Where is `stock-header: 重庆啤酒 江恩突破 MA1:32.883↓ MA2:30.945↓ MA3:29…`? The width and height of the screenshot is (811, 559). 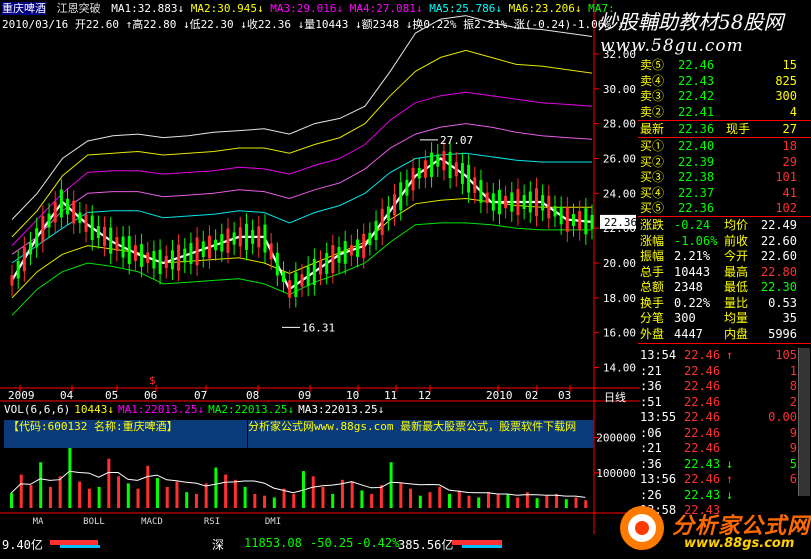
stock-header: 重庆啤酒 江恩突破 MA1:32.883↓ MA2:30.945↓ MA3:29… is located at coordinates (308, 9).